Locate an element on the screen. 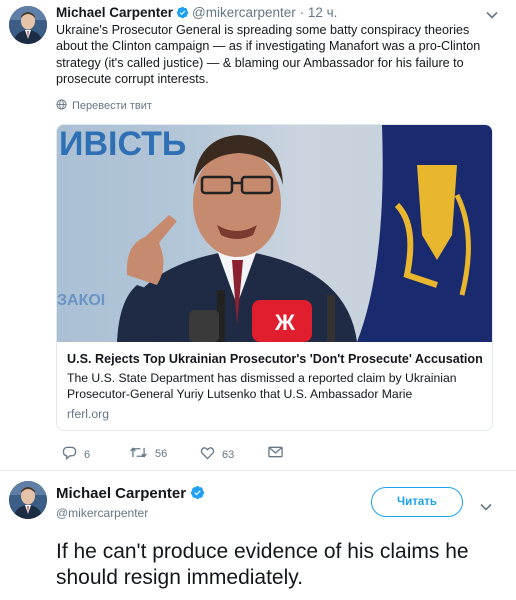 This screenshot has height=600, width=516. retweet-button: 56 is located at coordinates (148, 454).